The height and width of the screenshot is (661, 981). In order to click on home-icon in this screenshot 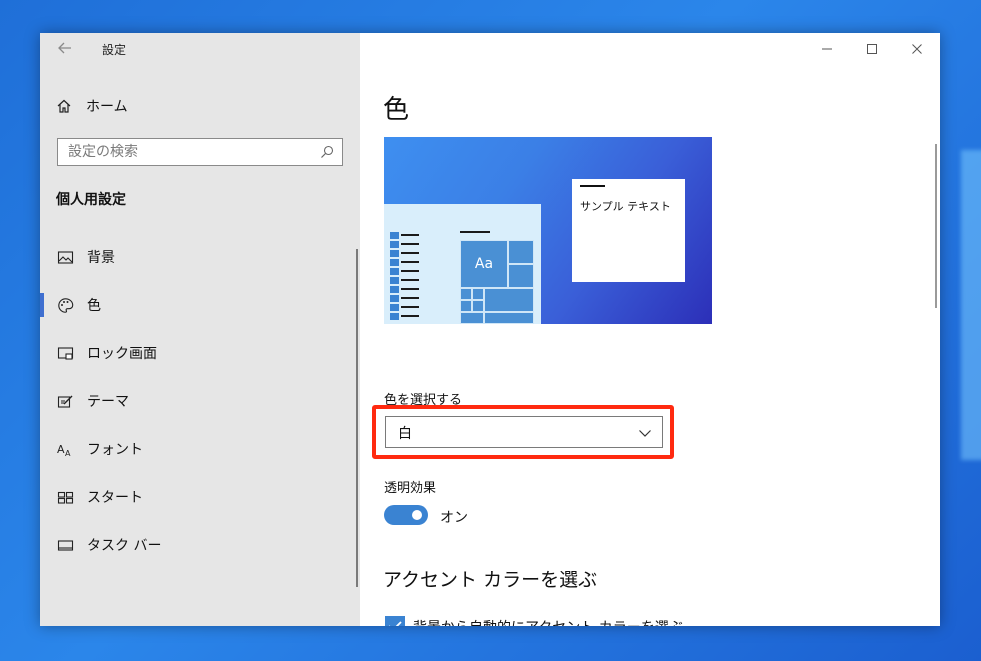, I will do `click(64, 106)`.